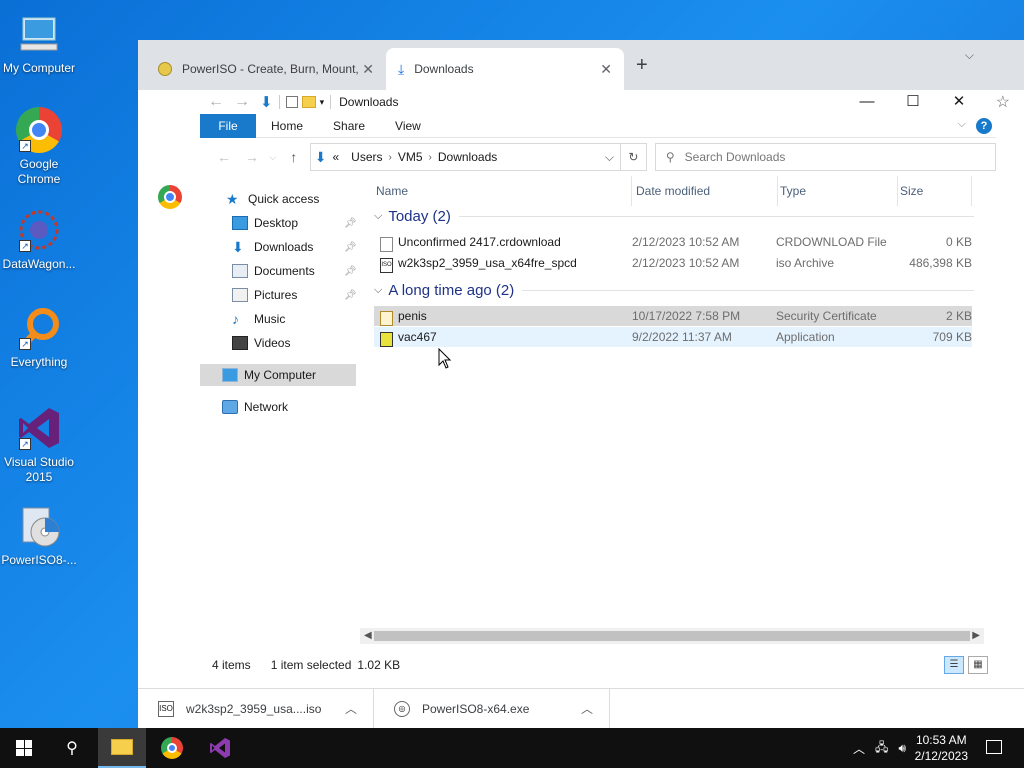 Image resolution: width=1024 pixels, height=768 pixels. I want to click on search-input: ⚲ Search Downloads, so click(825, 157).